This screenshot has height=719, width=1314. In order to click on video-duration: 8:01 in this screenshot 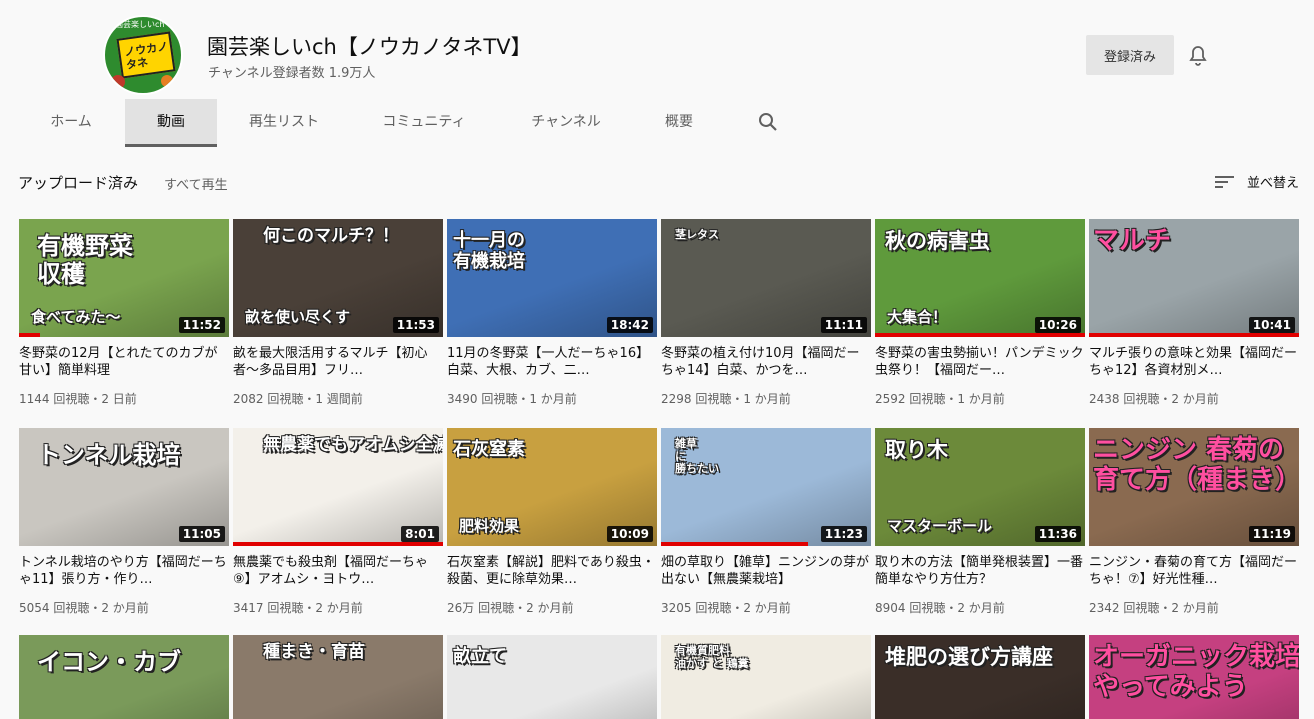, I will do `click(420, 534)`.